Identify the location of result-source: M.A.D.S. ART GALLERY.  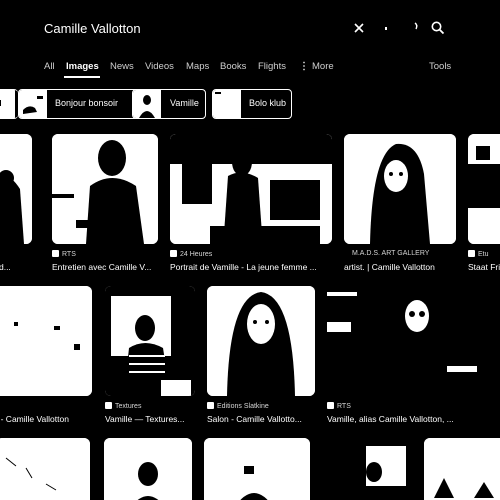
(391, 253).